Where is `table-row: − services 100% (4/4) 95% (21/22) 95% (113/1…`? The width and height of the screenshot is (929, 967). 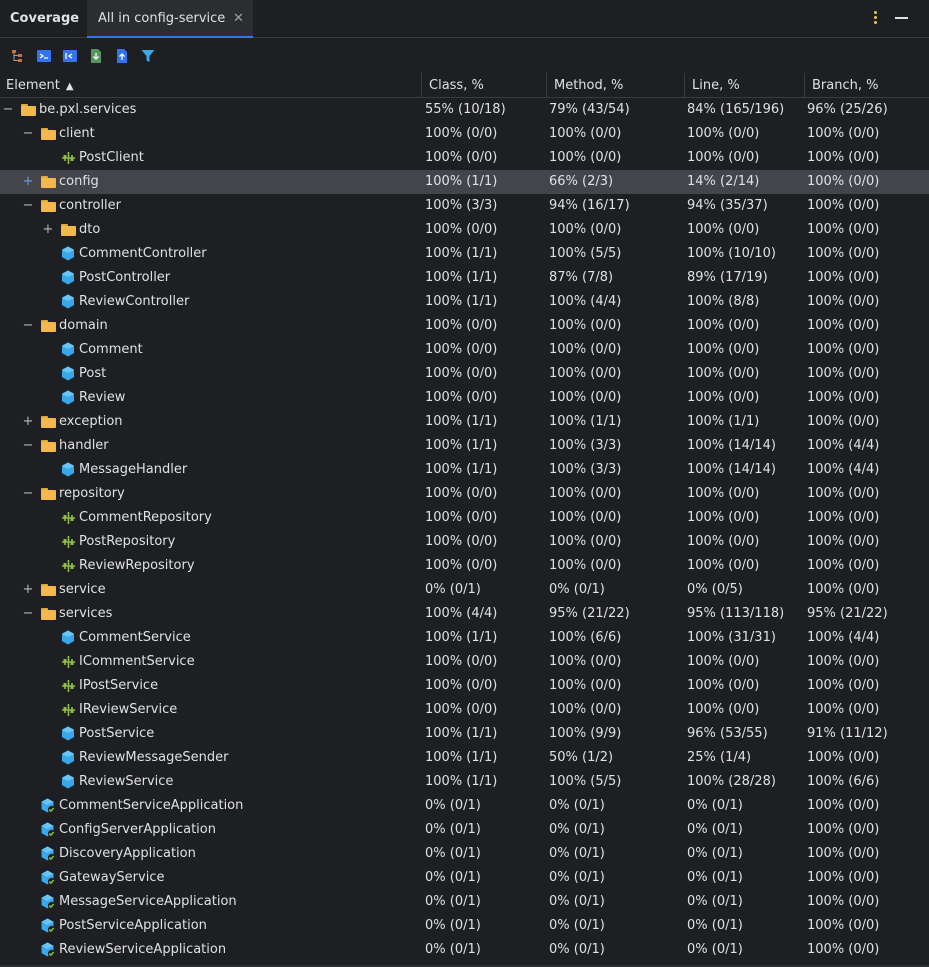
table-row: − services 100% (4/4) 95% (21/22) 95% (113/1… is located at coordinates (464, 614).